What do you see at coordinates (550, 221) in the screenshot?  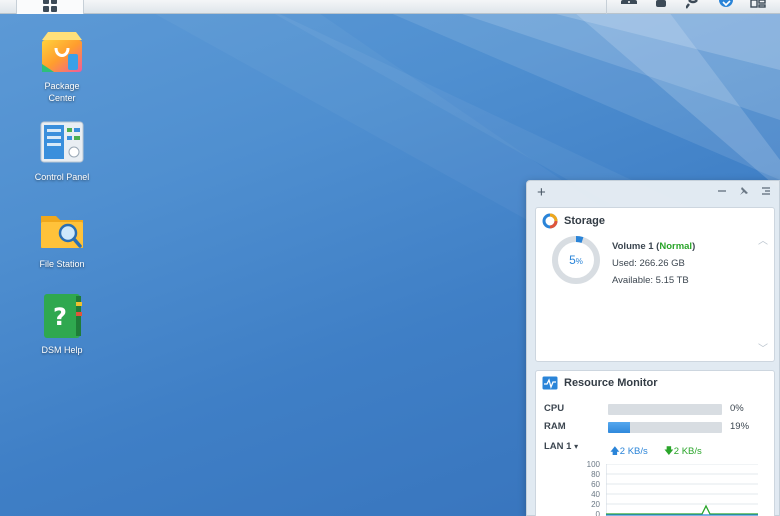 I see `storage-icon` at bounding box center [550, 221].